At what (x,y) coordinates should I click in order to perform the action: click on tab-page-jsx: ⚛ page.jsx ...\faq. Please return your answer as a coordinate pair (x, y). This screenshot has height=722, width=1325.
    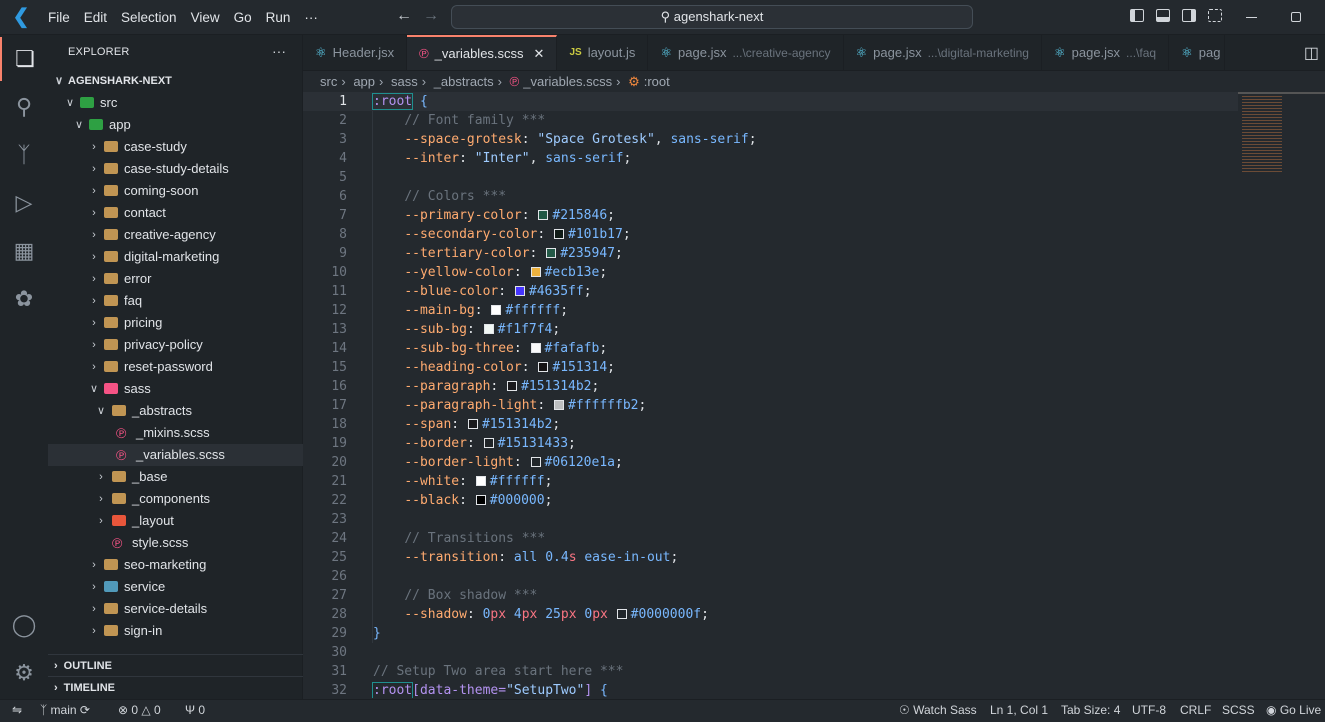
    Looking at the image, I should click on (1106, 52).